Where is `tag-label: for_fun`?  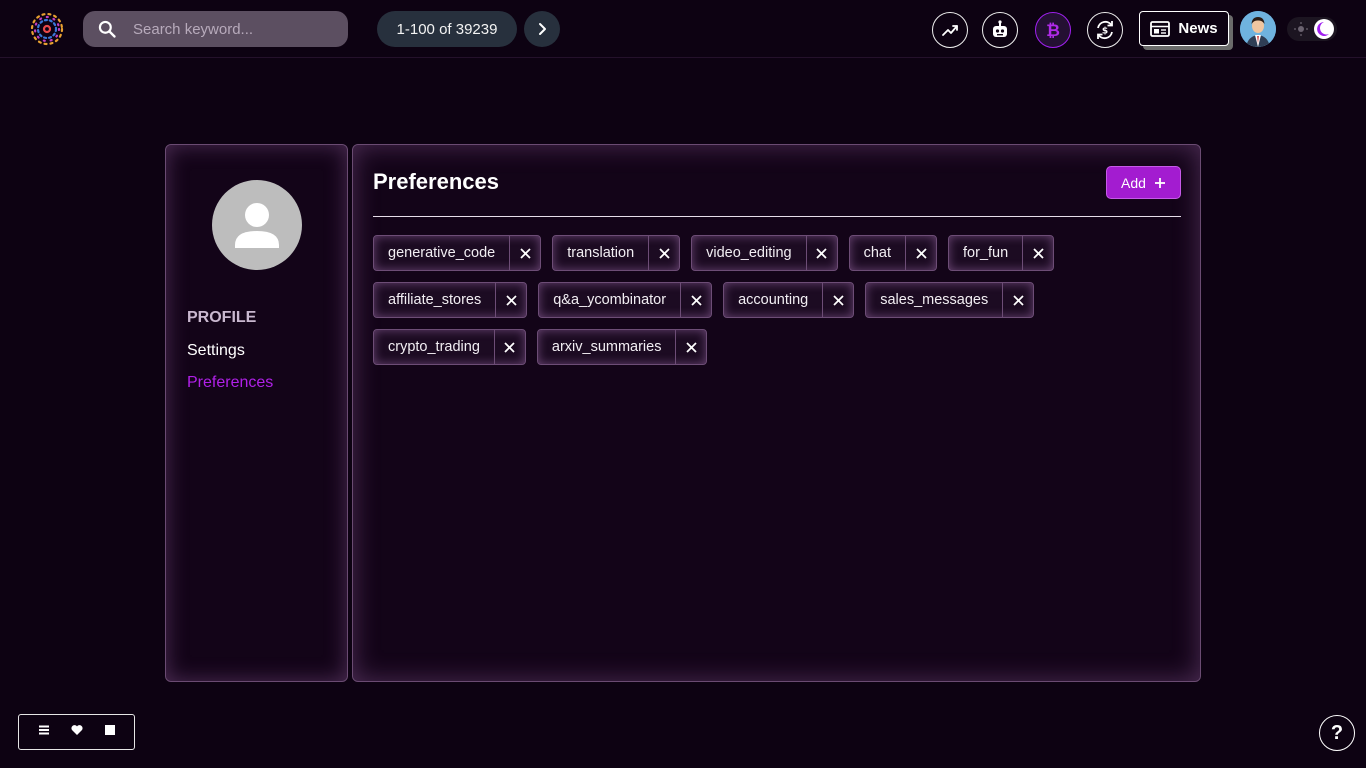
tag-label: for_fun is located at coordinates (986, 253).